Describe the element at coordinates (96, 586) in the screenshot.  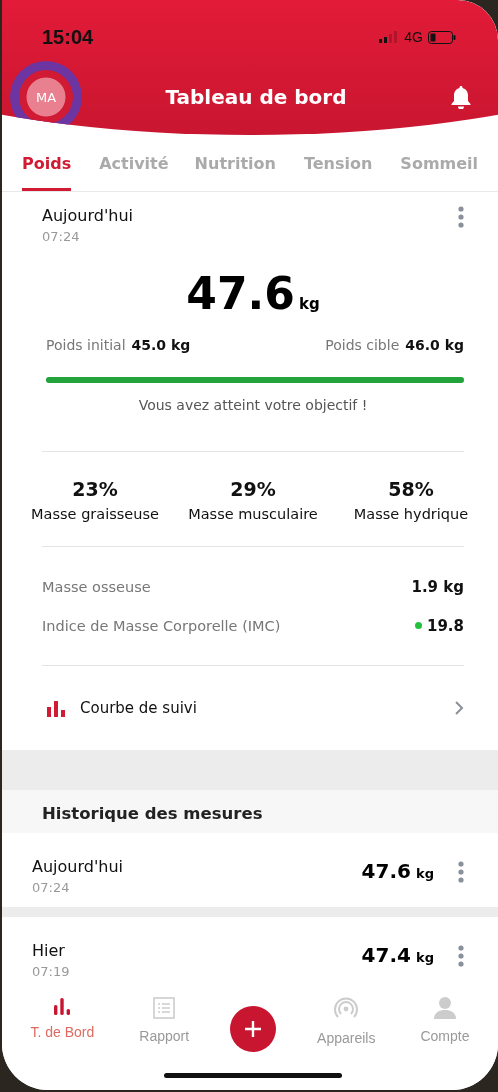
I see `metric-label: Masse osseuse` at that location.